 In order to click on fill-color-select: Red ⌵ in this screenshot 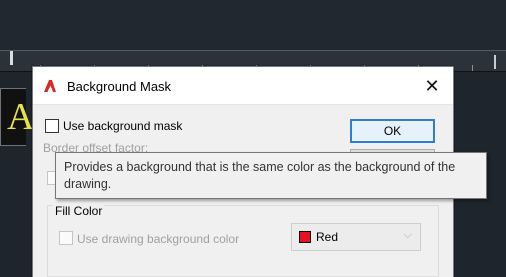, I will do `click(356, 237)`.